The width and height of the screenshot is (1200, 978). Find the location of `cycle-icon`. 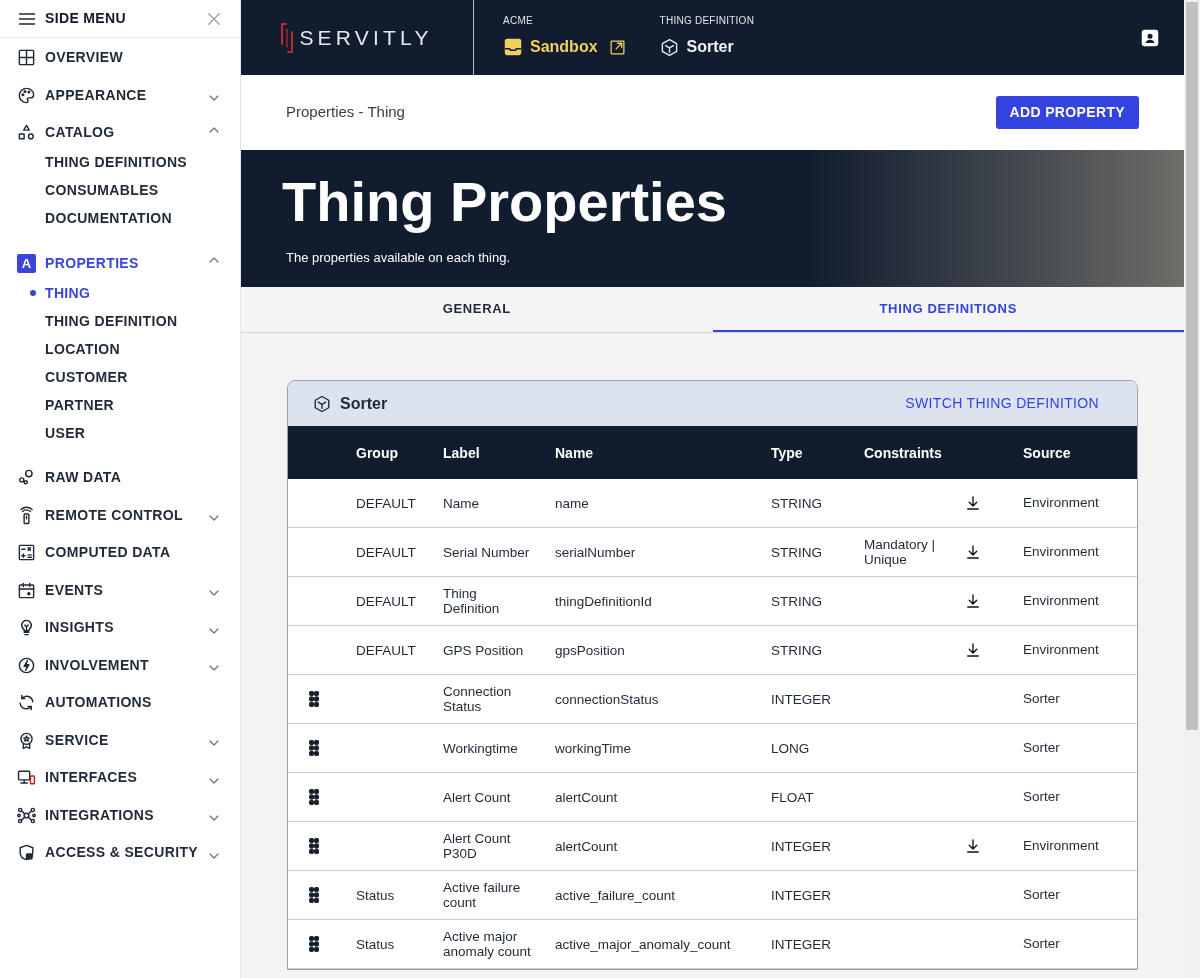

cycle-icon is located at coordinates (26, 703).